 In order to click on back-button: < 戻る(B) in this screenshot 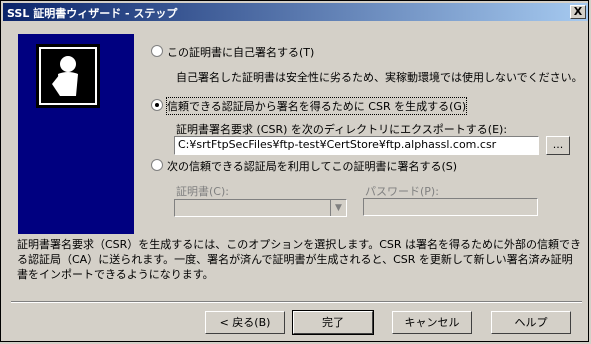, I will do `click(245, 322)`.